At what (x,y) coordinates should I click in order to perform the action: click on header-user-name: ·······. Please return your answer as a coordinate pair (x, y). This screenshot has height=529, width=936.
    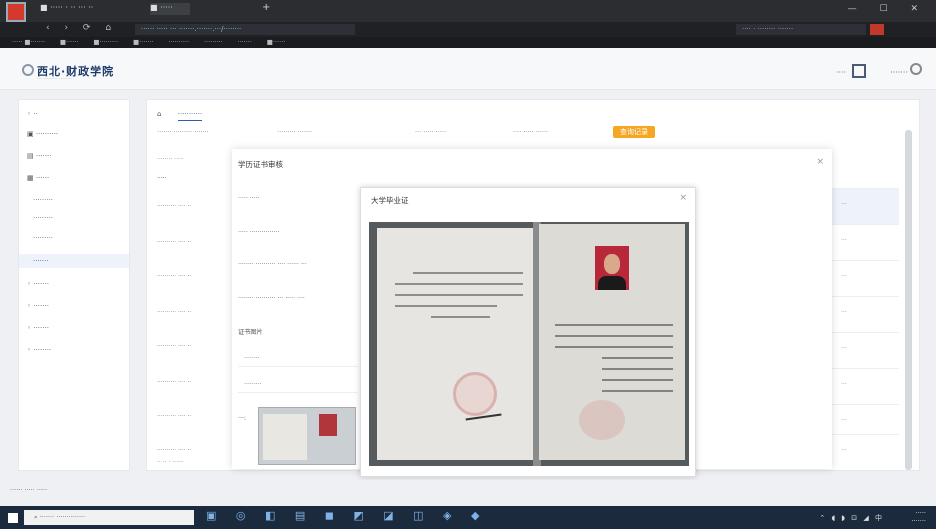
    Looking at the image, I should click on (899, 72).